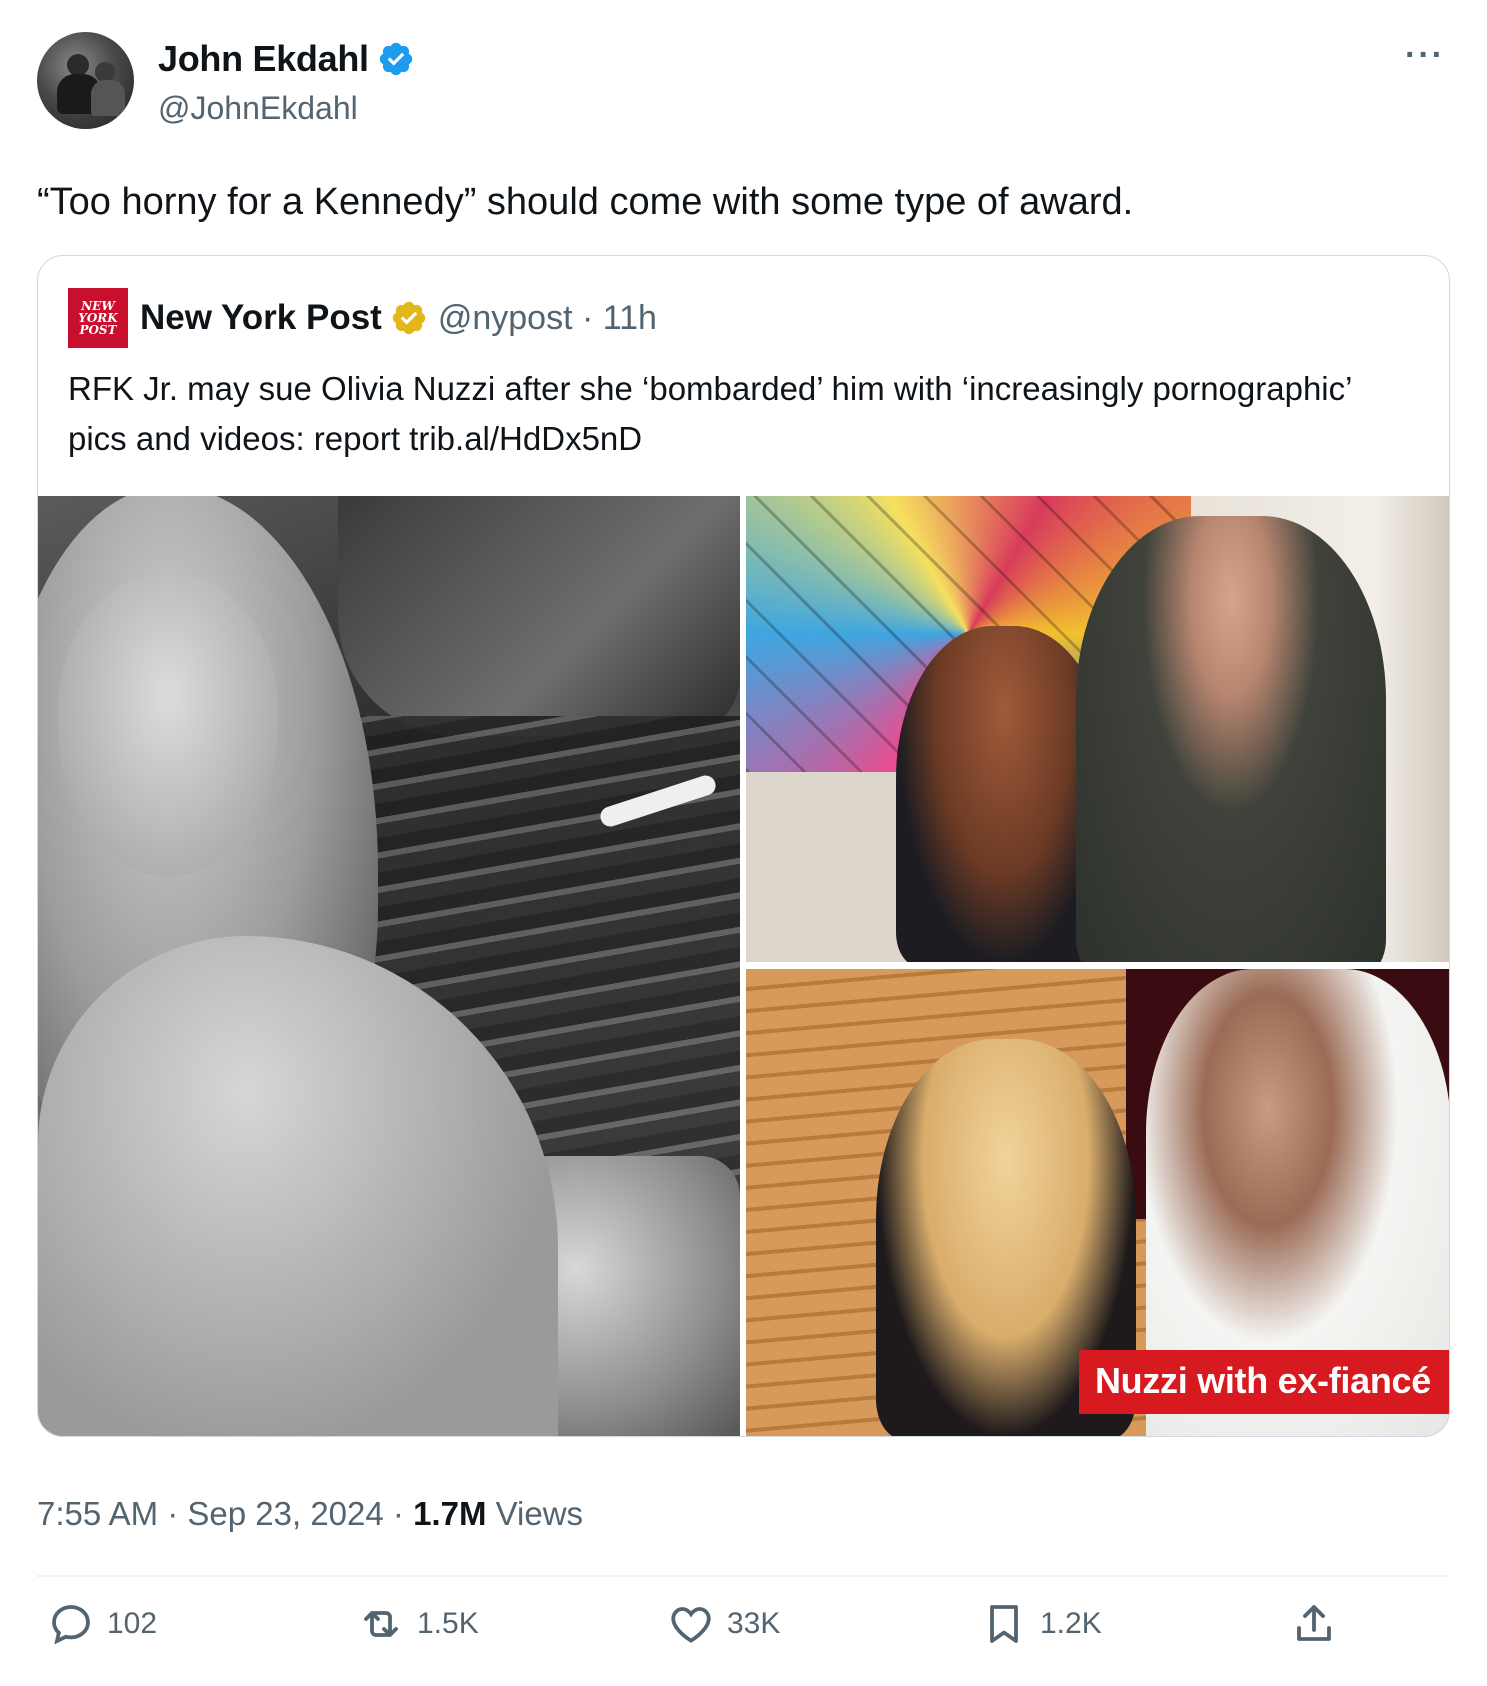 The height and width of the screenshot is (1686, 1487). Describe the element at coordinates (1425, 55) in the screenshot. I see `more-icon: ···` at that location.